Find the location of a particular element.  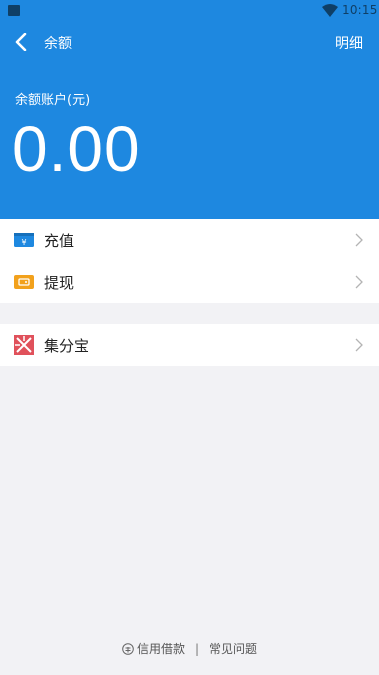

withdraw-label: 提现 is located at coordinates (59, 282).